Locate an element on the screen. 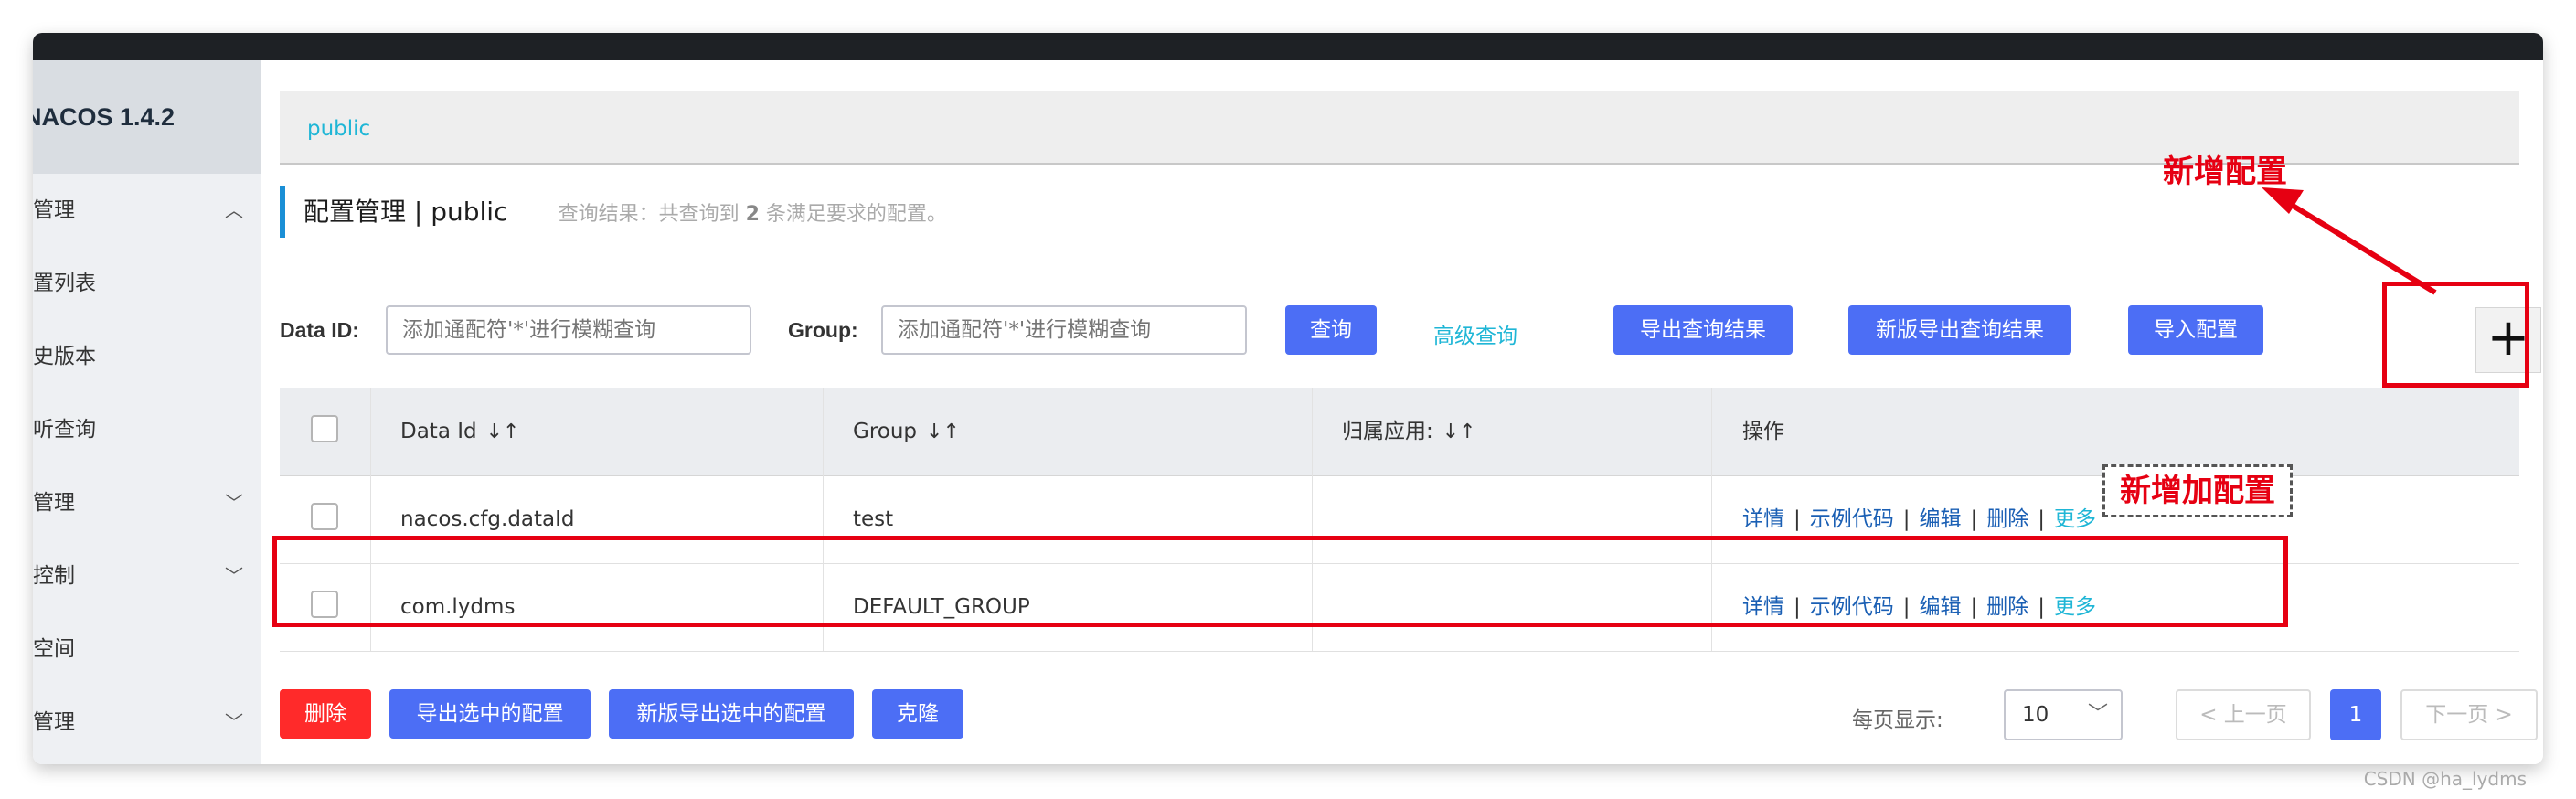 The width and height of the screenshot is (2576, 799). new-added-config-annotation: 新增加配置 is located at coordinates (2197, 491).